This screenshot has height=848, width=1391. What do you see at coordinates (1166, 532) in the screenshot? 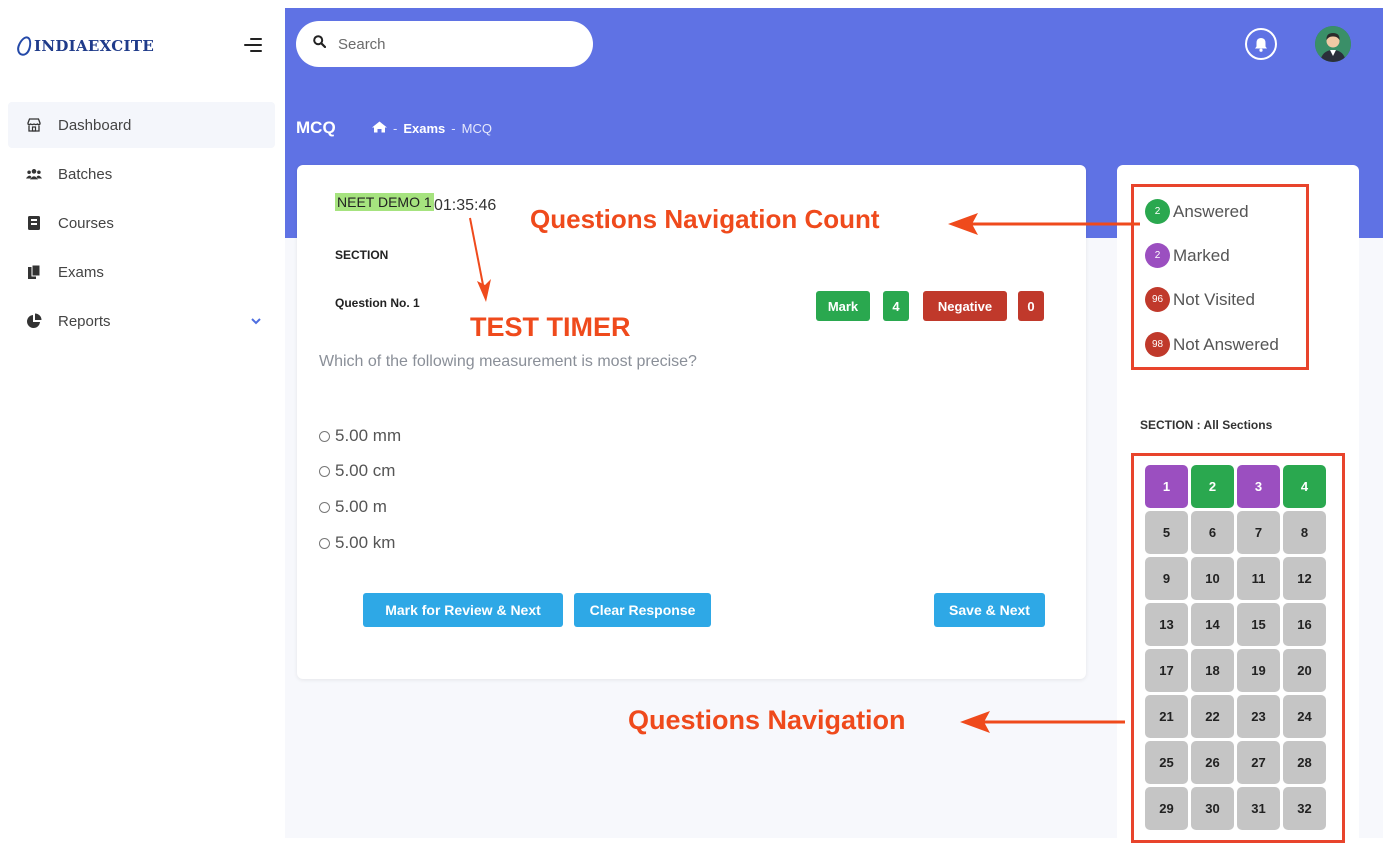
I see `question-nav-button-5: 5` at bounding box center [1166, 532].